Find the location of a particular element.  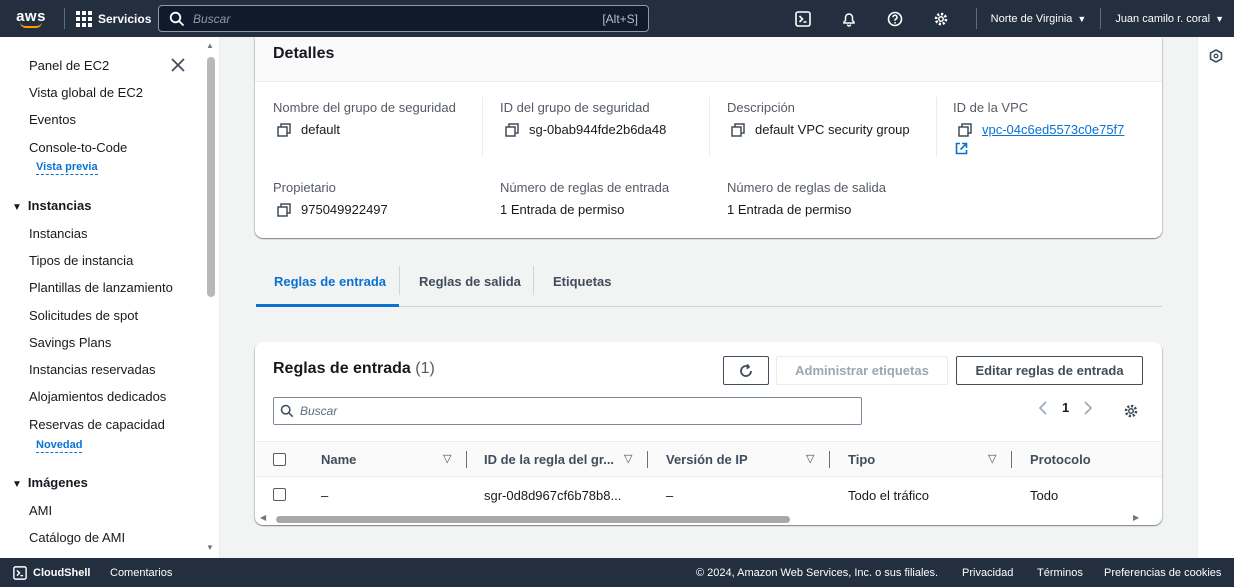

pagination: 1 is located at coordinates (1065, 407).